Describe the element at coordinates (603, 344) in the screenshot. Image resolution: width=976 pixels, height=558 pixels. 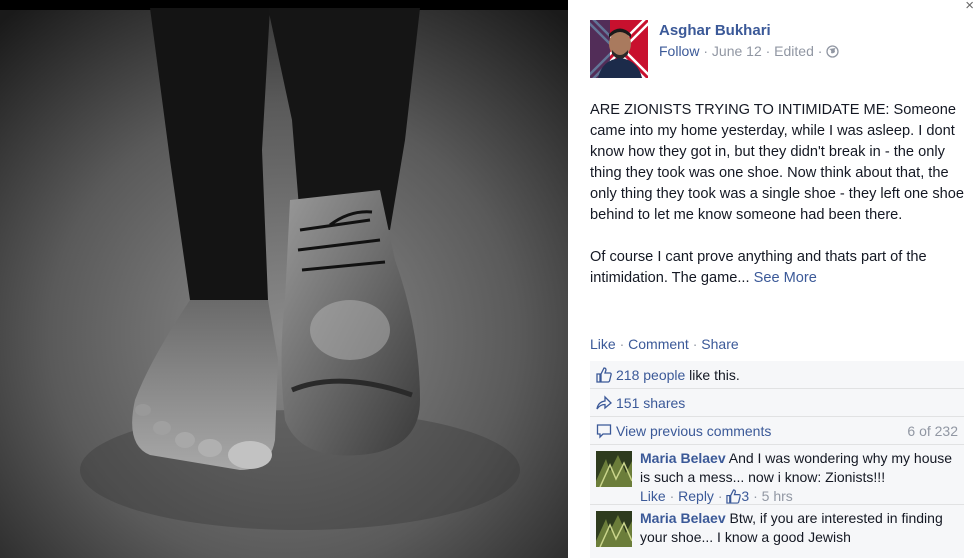
I see `like-action: Like` at that location.